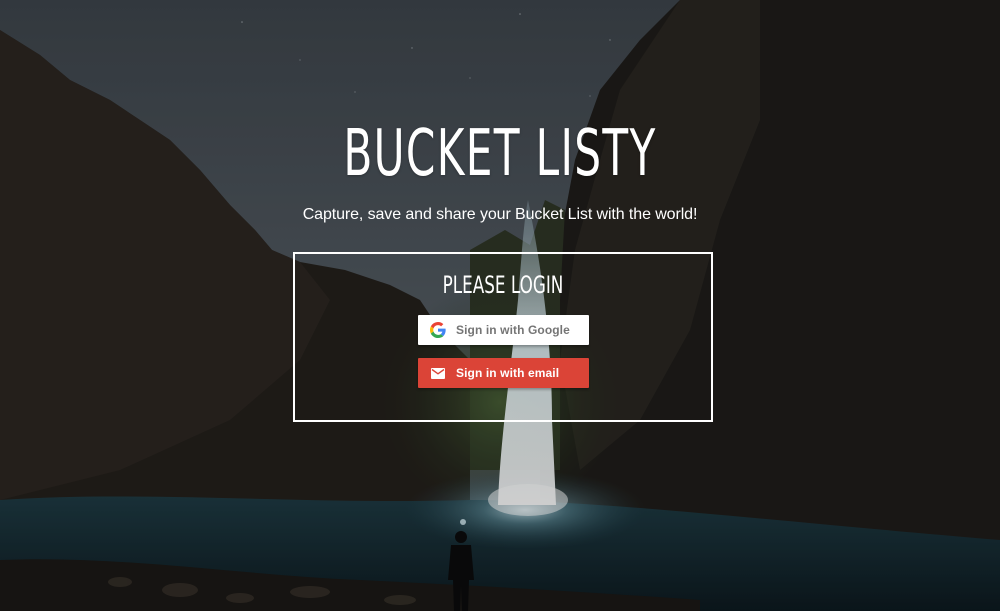 This screenshot has width=1000, height=611. I want to click on login-heading: PLEASE LOGIN, so click(503, 285).